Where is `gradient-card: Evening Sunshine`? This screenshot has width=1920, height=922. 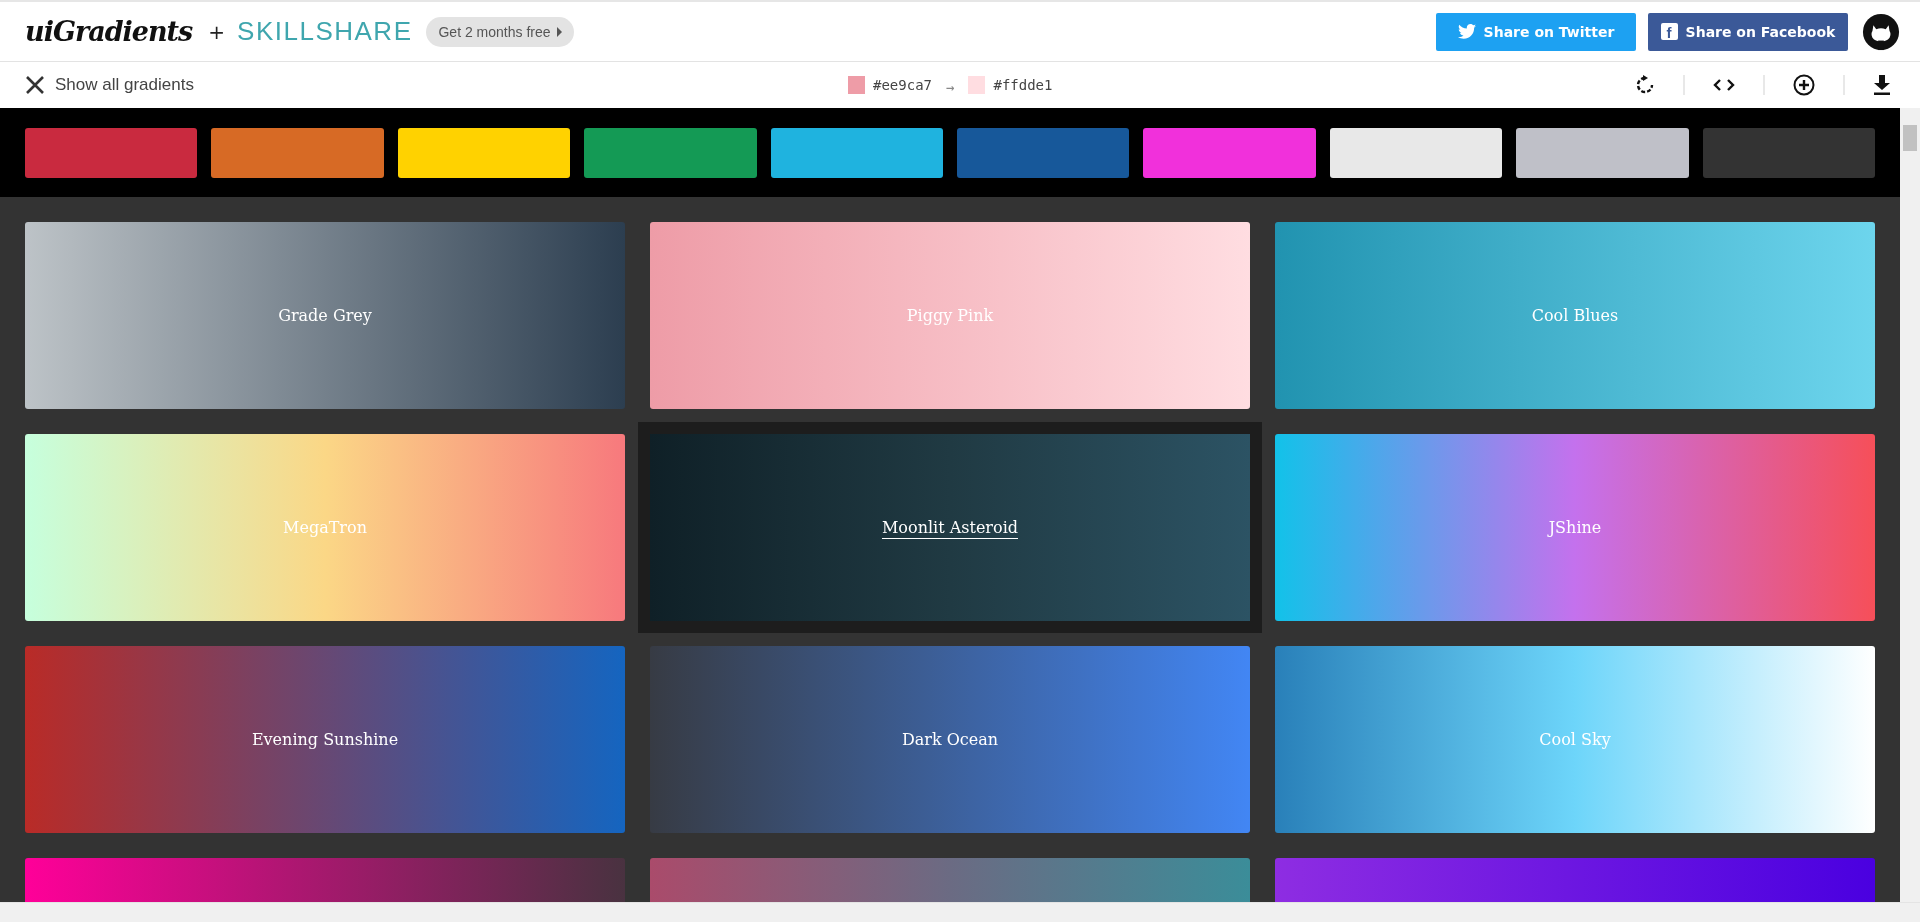
gradient-card: Evening Sunshine is located at coordinates (325, 739).